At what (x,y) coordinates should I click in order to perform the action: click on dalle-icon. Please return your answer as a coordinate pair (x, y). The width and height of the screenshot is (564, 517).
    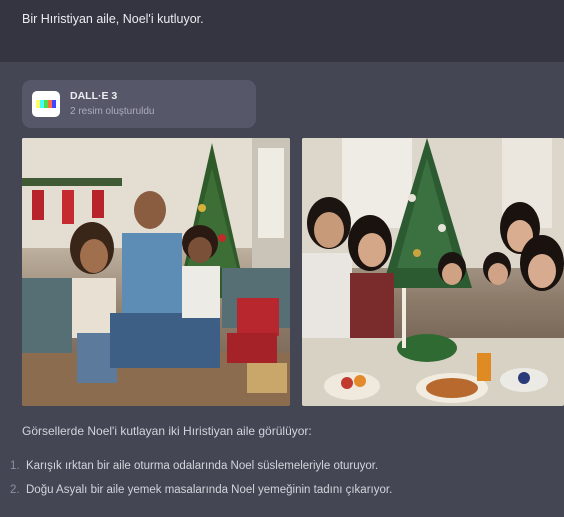
    Looking at the image, I should click on (46, 104).